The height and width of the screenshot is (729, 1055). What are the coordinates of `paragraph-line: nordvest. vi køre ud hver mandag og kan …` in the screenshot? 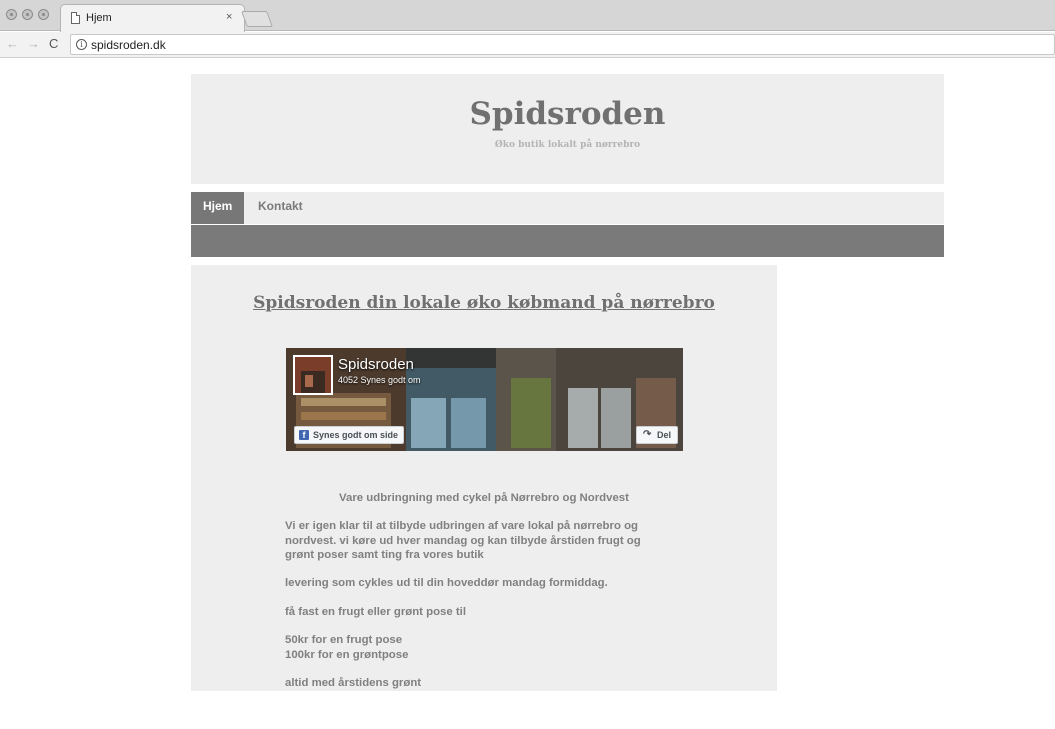 It's located at (463, 541).